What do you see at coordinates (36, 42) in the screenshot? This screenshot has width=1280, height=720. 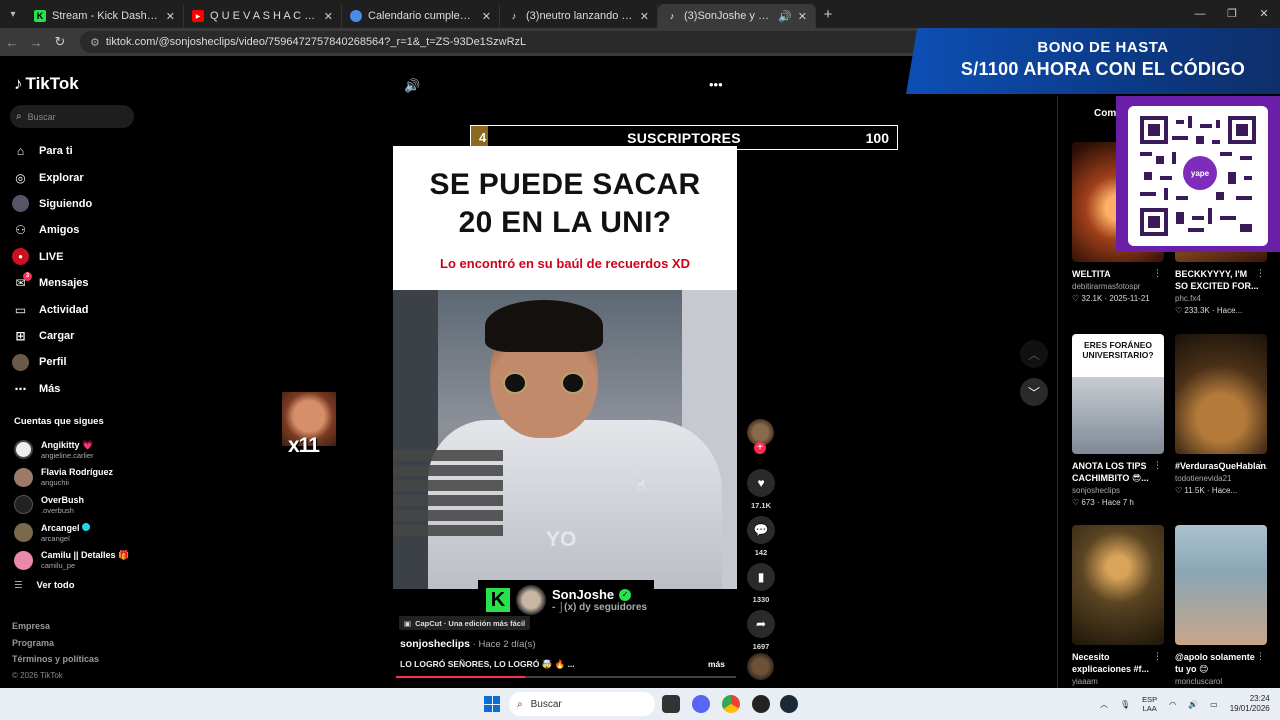 I see `forward-icon: →` at bounding box center [36, 42].